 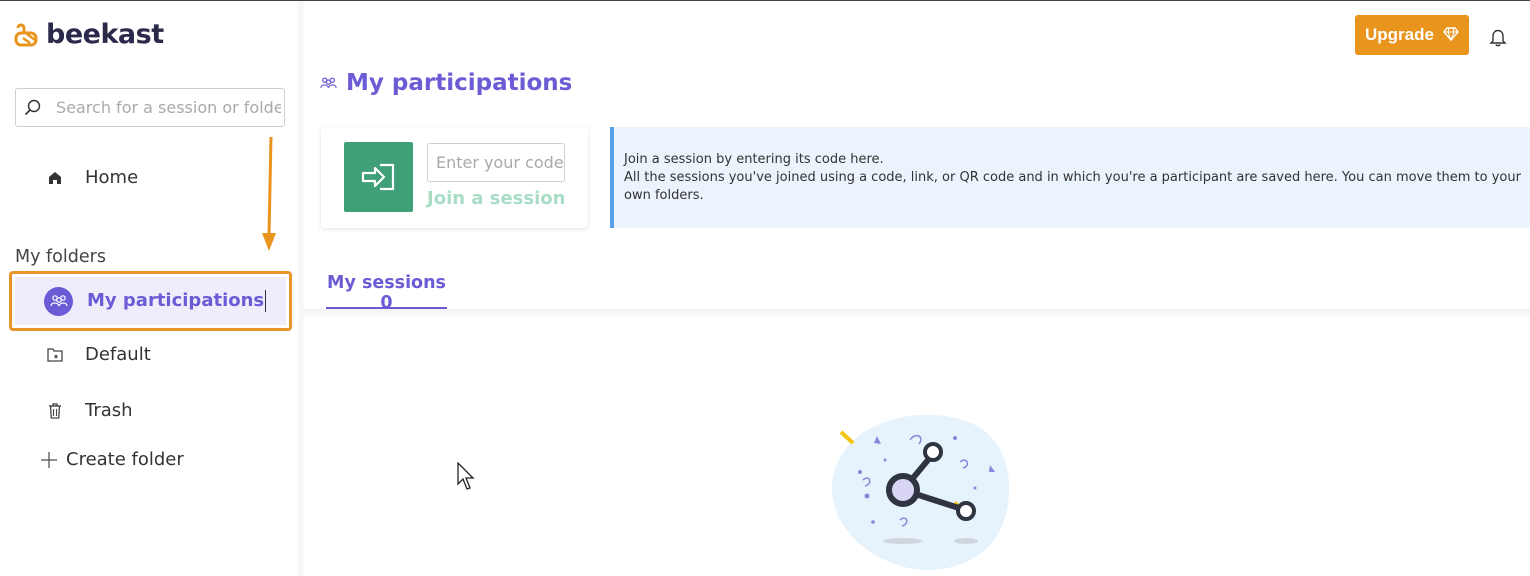 I want to click on tab-divider, so click(x=916, y=314).